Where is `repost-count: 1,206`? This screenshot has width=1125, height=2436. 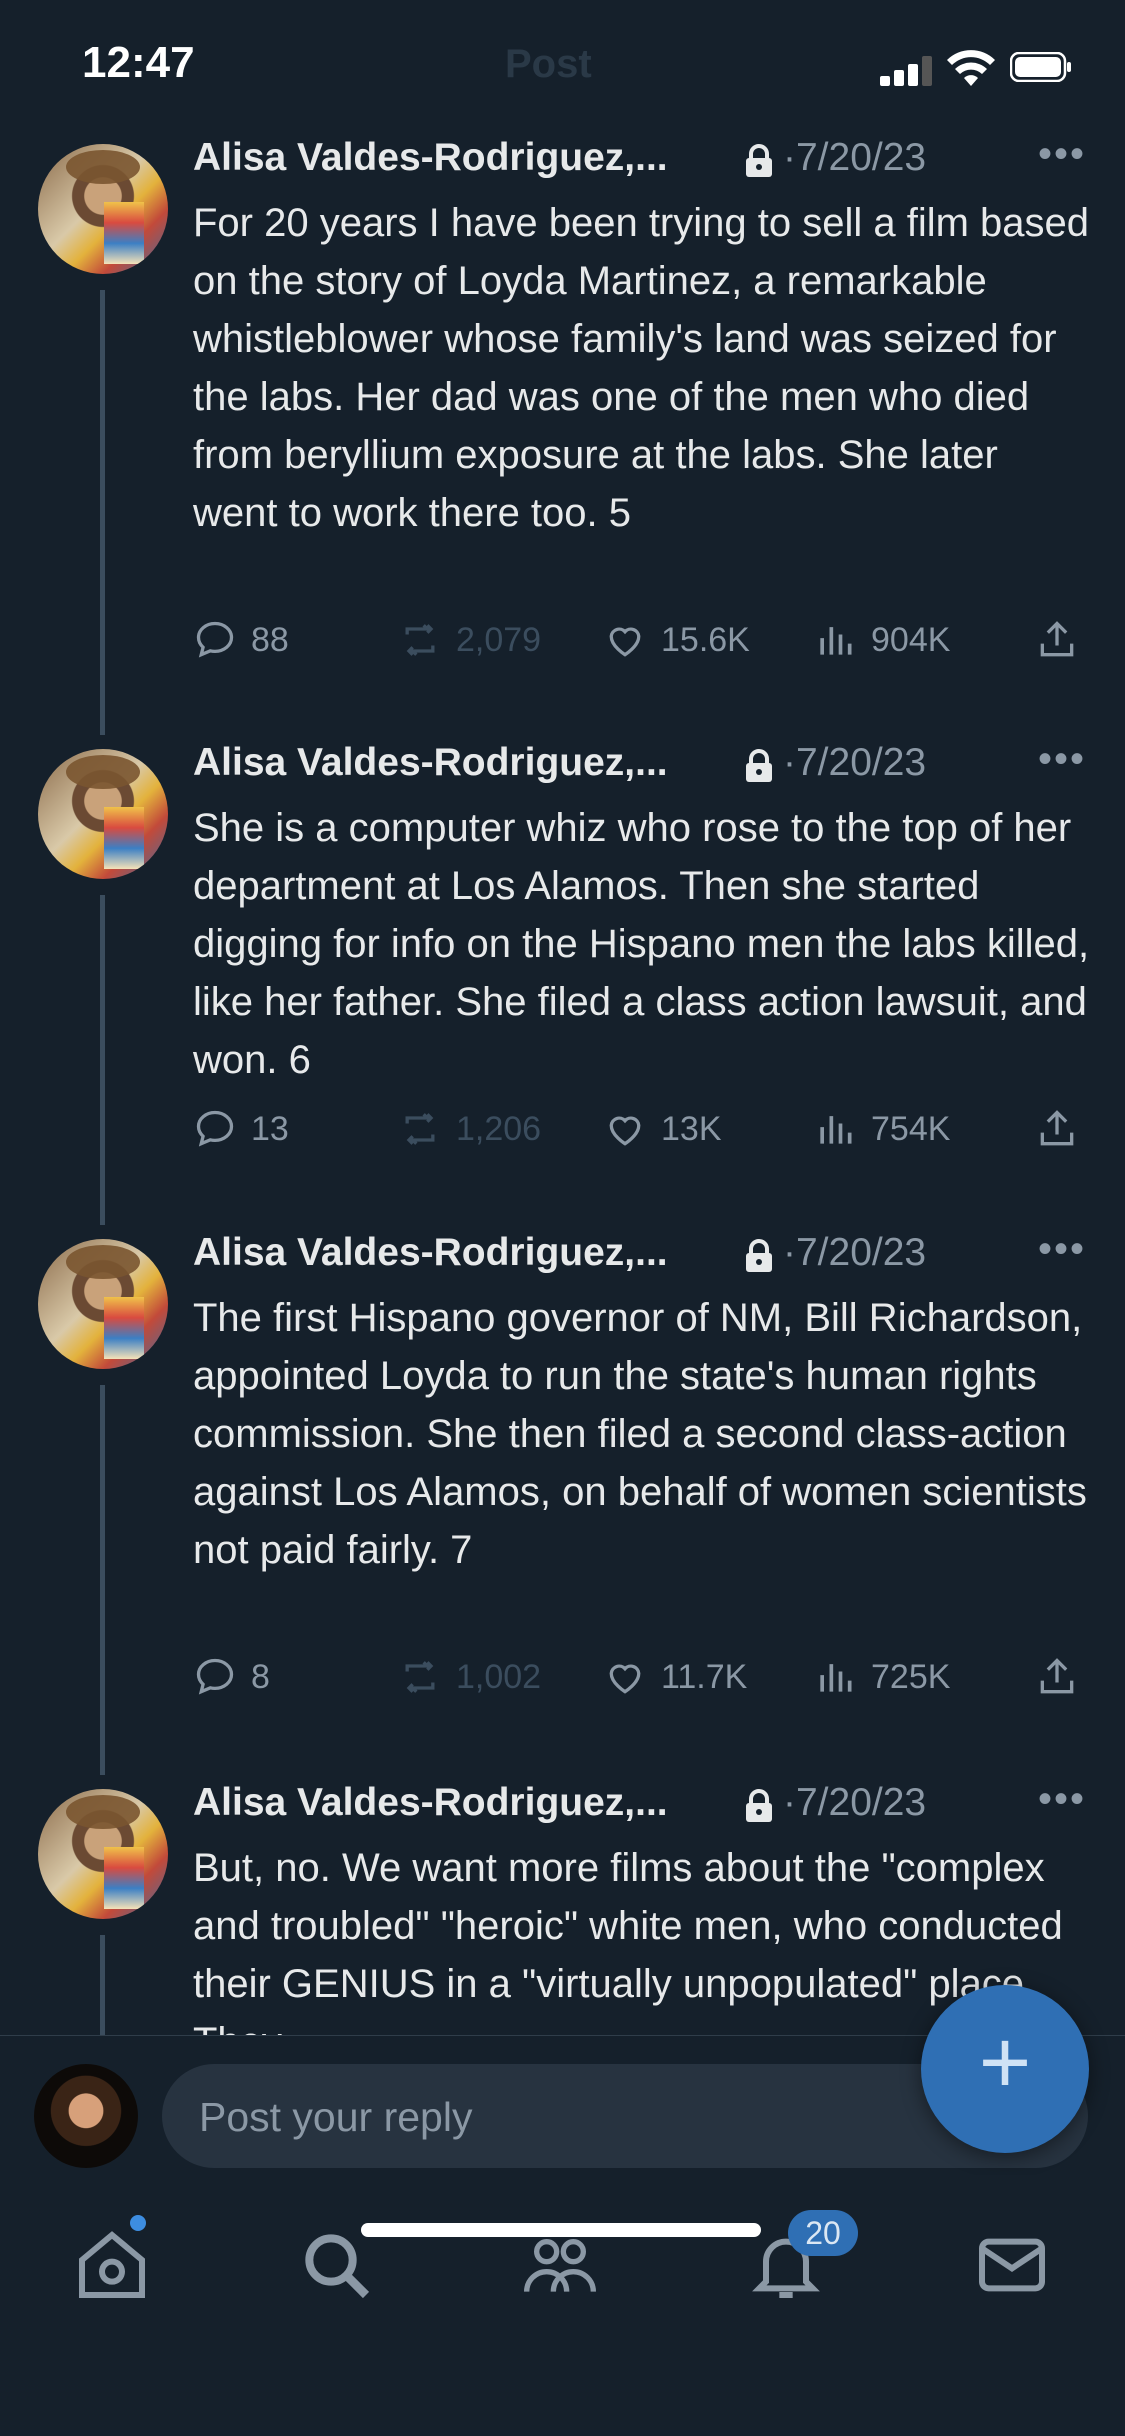 repost-count: 1,206 is located at coordinates (499, 1128).